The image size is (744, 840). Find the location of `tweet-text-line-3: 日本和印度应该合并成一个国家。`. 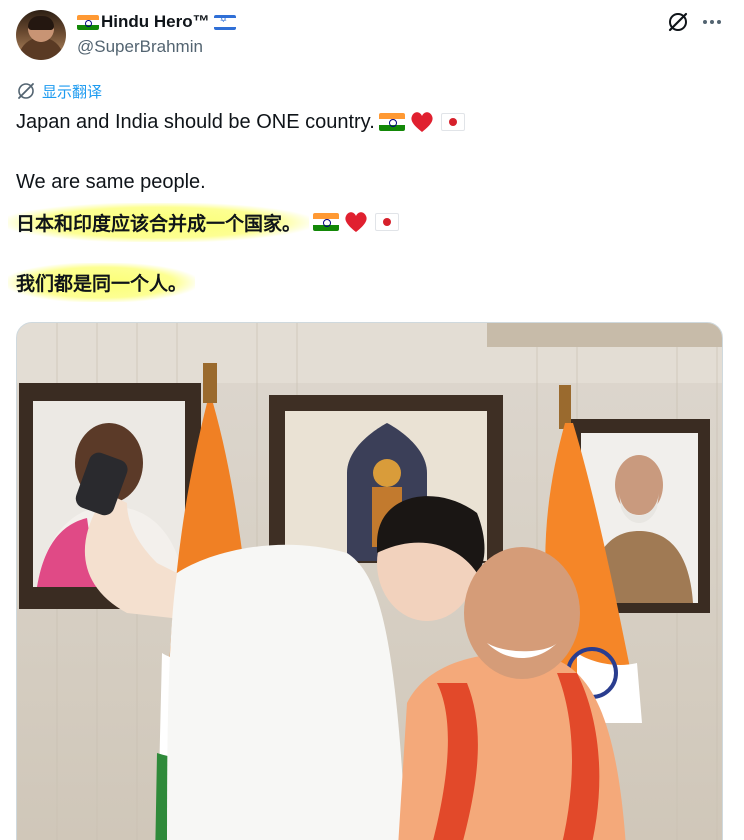

tweet-text-line-3: 日本和印度应该合并成一个国家。 is located at coordinates (204, 222).